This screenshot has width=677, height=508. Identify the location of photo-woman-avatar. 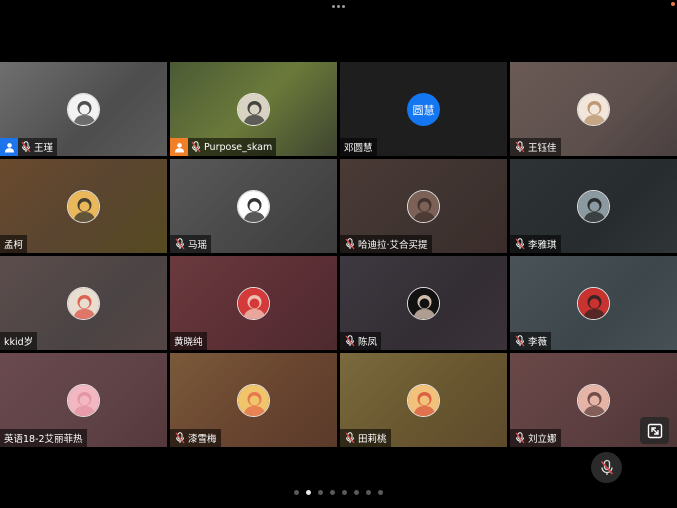
(423, 206).